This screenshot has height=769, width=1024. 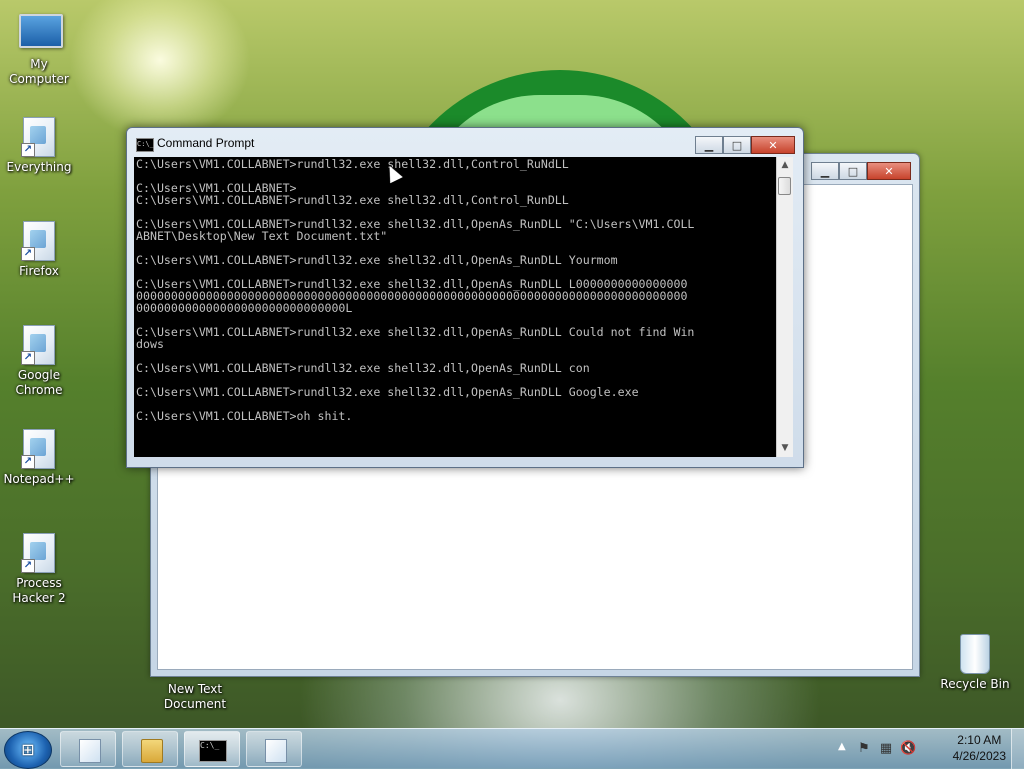 What do you see at coordinates (39, 167) in the screenshot?
I see `desktop-icon-label: Everything` at bounding box center [39, 167].